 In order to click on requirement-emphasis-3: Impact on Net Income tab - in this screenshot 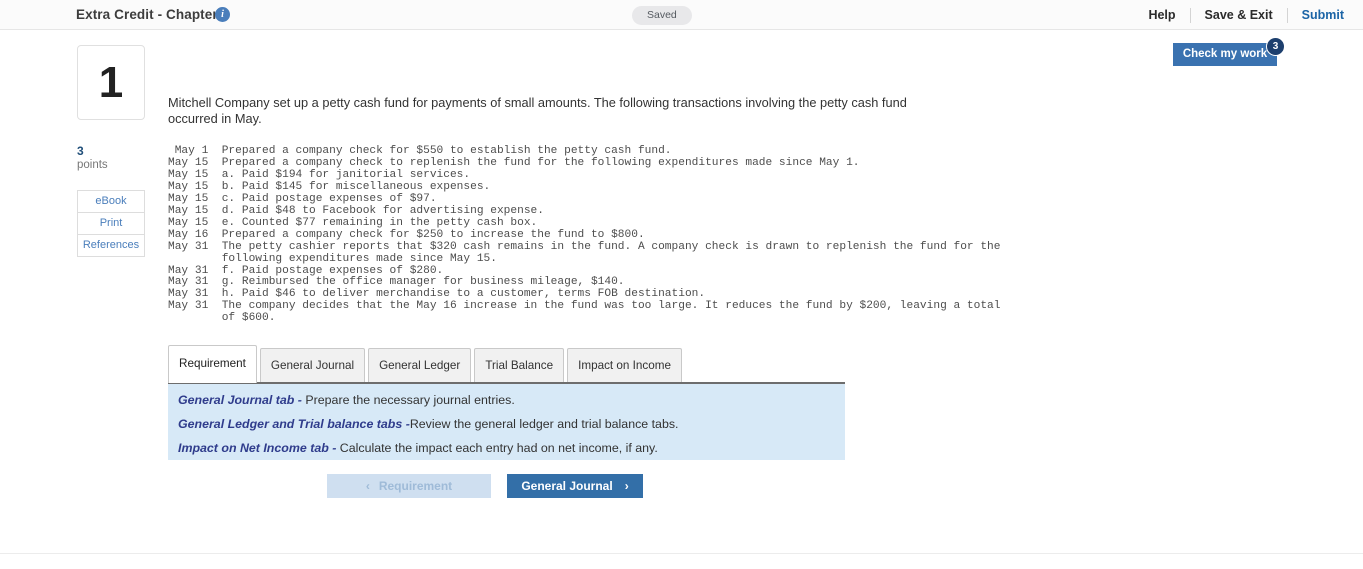, I will do `click(257, 448)`.